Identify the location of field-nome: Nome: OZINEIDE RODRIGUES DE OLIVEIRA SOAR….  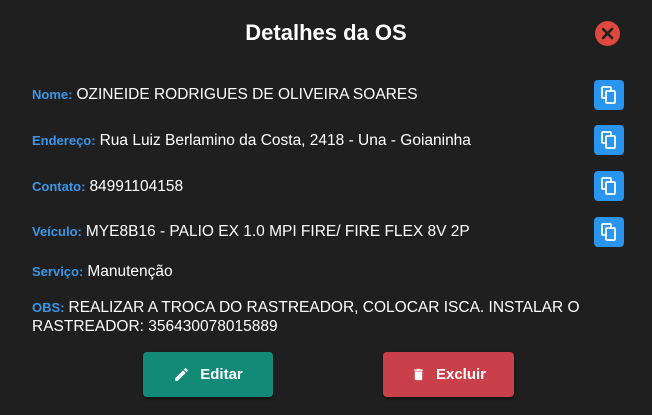
(312, 95).